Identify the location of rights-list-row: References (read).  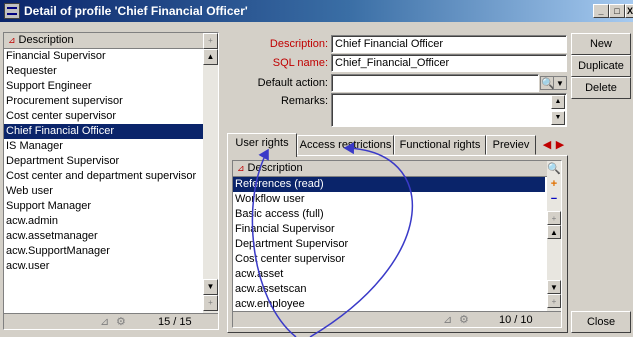
(389, 184).